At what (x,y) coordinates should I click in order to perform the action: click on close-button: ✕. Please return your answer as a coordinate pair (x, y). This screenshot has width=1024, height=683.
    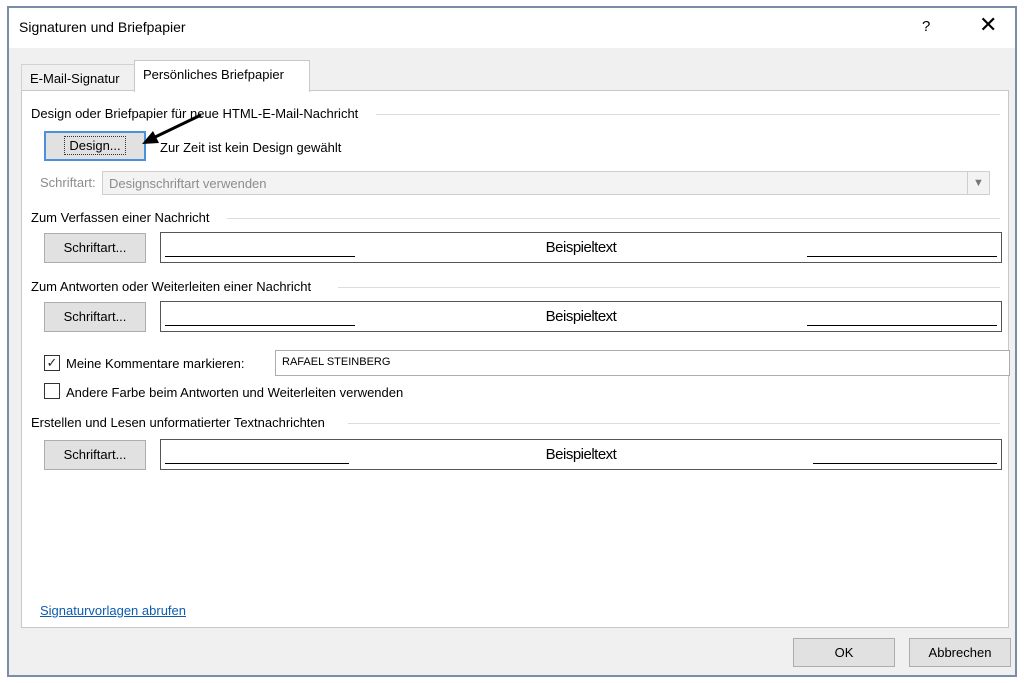
    Looking at the image, I should click on (988, 25).